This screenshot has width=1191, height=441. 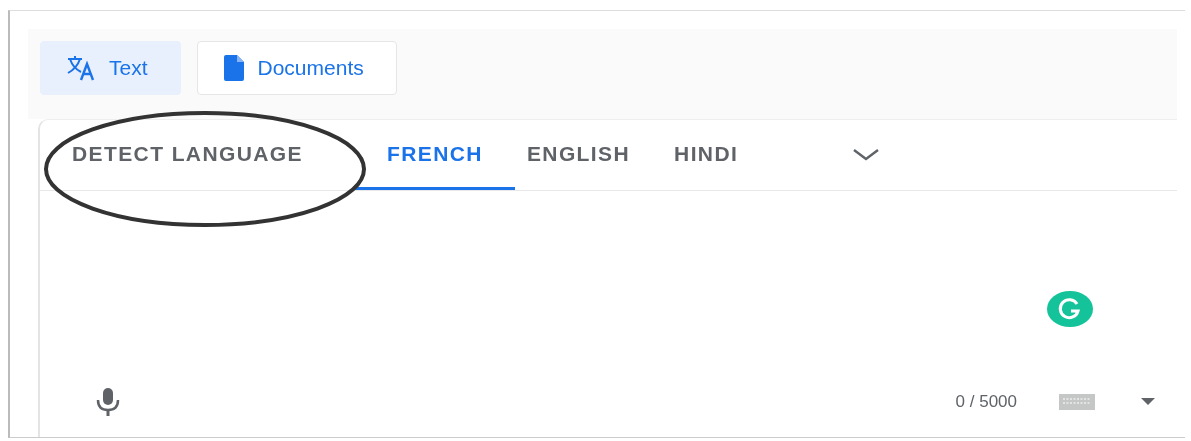 I want to click on chevron-down-icon, so click(x=866, y=155).